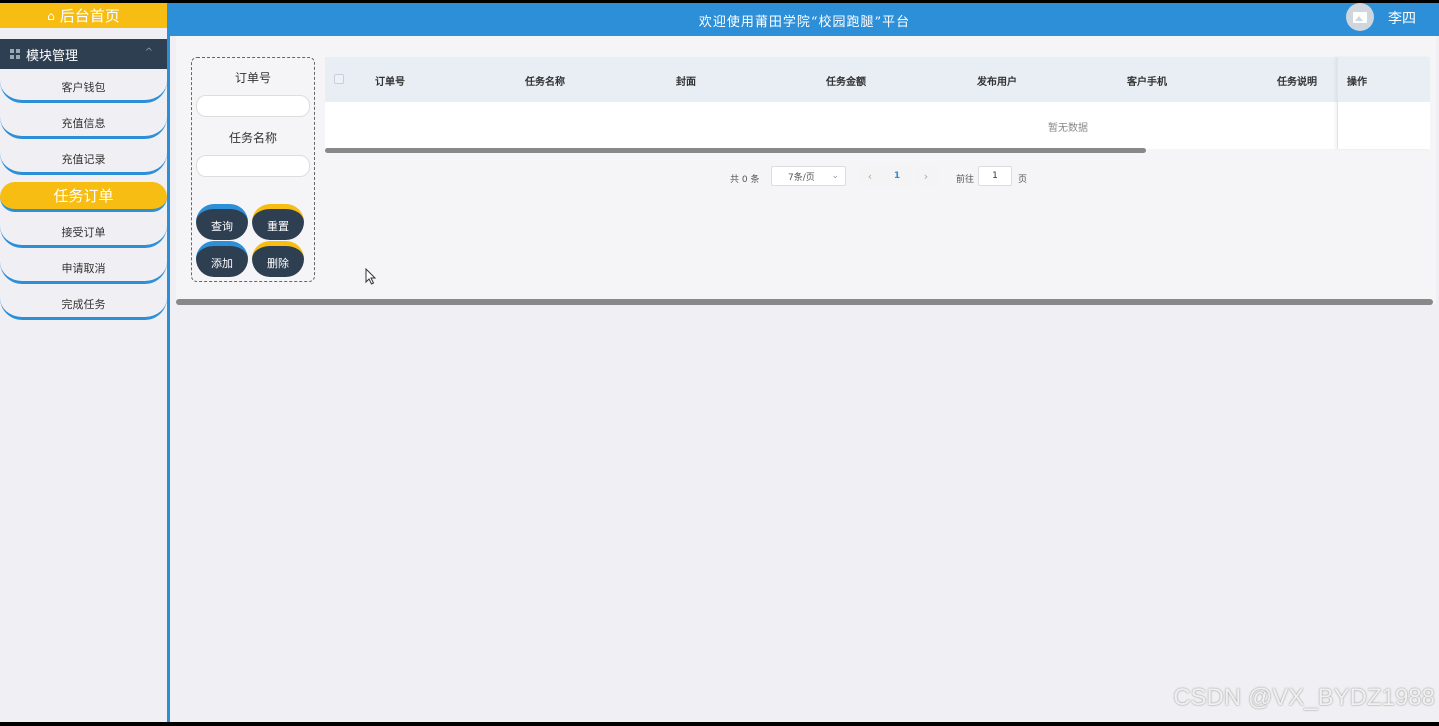 The height and width of the screenshot is (726, 1439). What do you see at coordinates (253, 166) in the screenshot?
I see `task-name-input` at bounding box center [253, 166].